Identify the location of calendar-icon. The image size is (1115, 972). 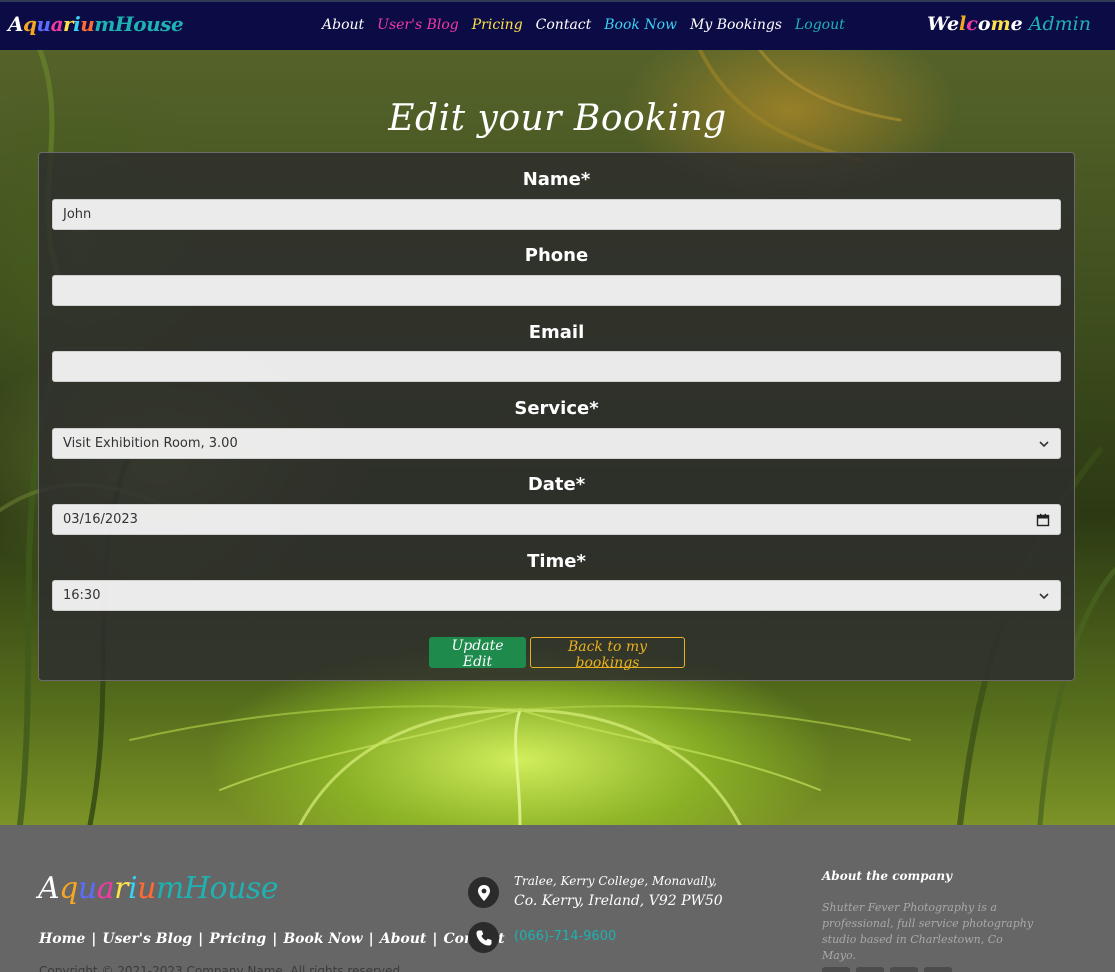
(1043, 520).